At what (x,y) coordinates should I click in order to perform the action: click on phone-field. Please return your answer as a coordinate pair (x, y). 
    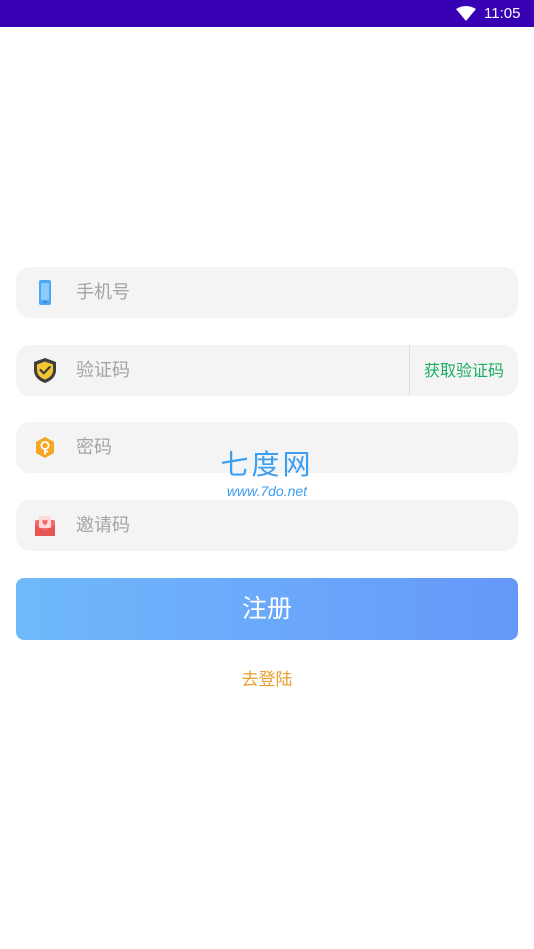
    Looking at the image, I should click on (267, 292).